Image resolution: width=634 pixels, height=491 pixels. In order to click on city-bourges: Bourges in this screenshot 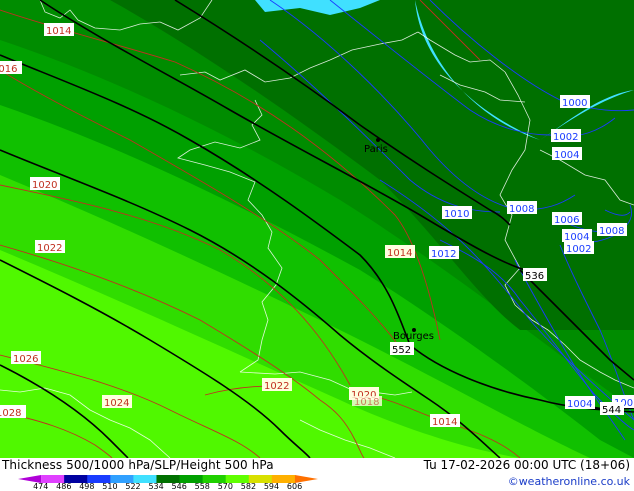, I will do `click(413, 336)`.